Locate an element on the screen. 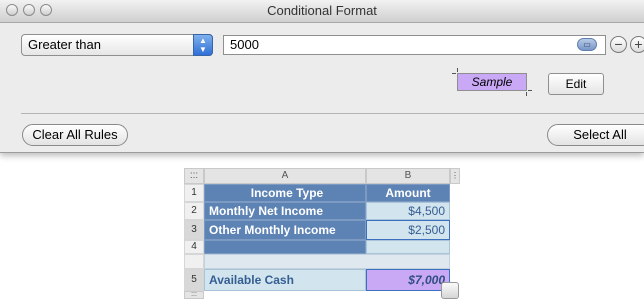 The height and width of the screenshot is (299, 644). remove-rule-icon: − is located at coordinates (618, 44).